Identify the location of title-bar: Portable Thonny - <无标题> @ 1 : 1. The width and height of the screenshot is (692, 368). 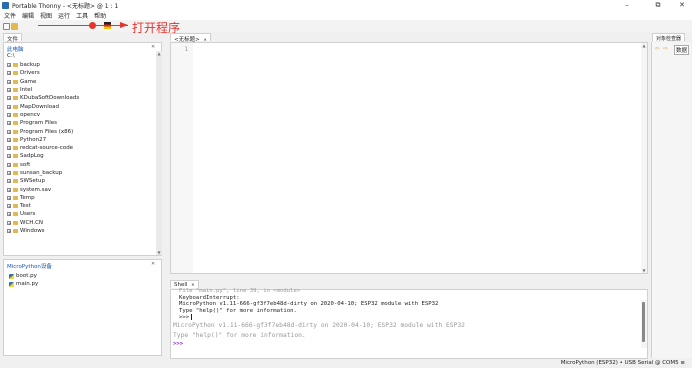
(346, 5).